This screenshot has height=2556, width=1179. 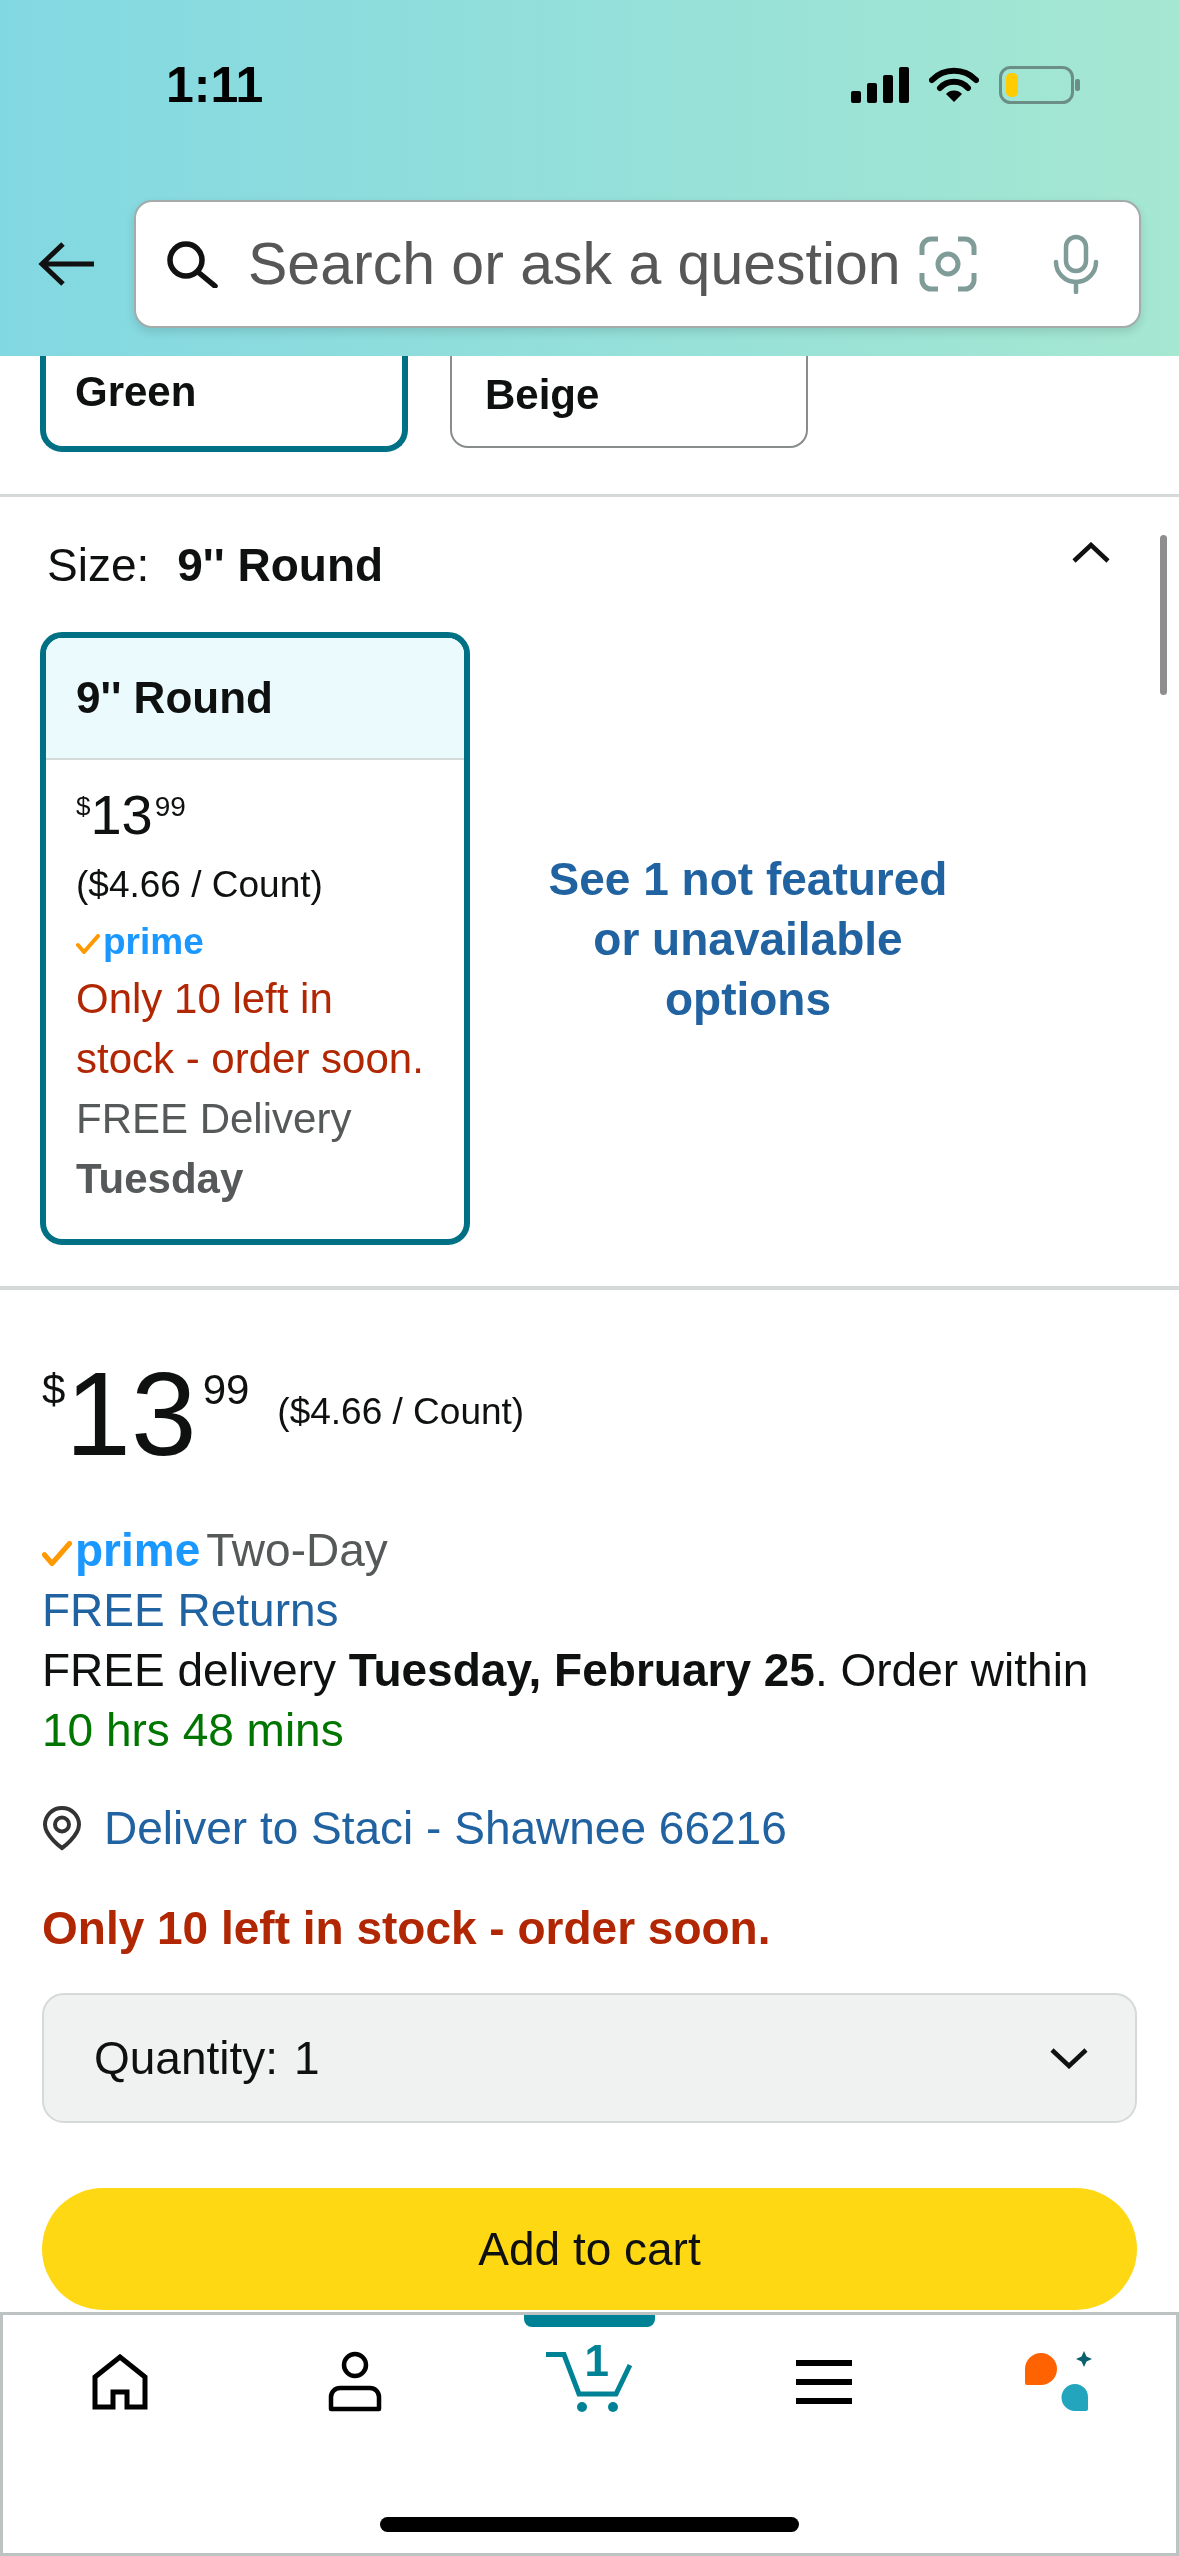 I want to click on color-option: Green, so click(x=224, y=404).